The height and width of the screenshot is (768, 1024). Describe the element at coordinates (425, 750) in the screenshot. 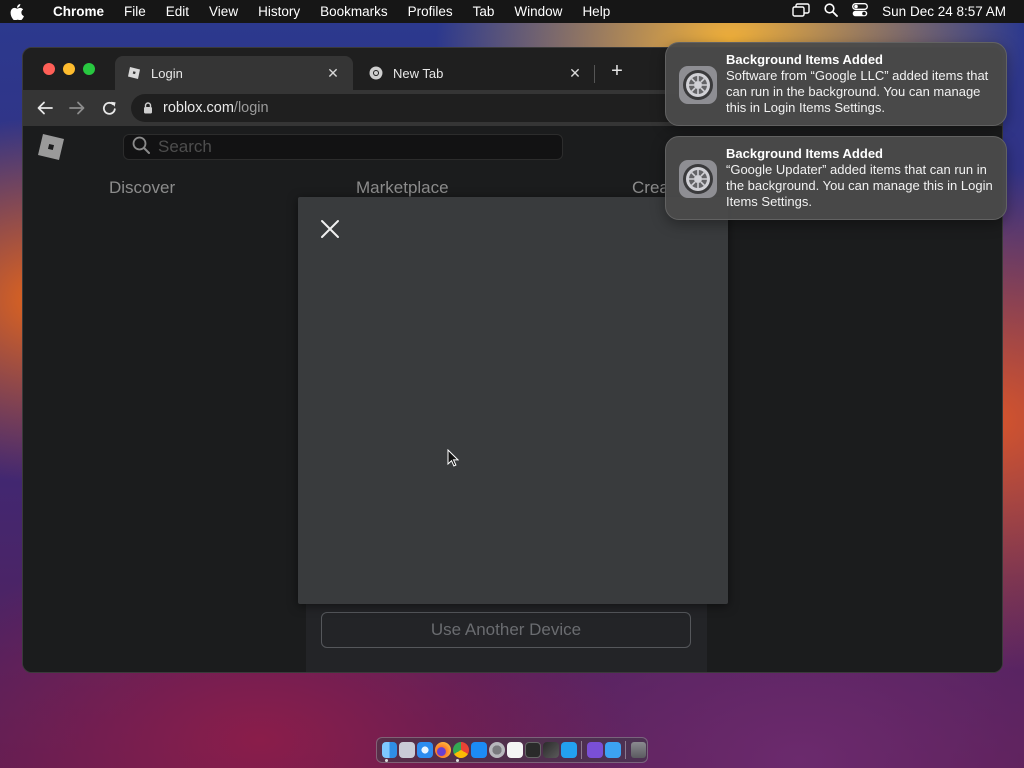

I see `safari-icon` at that location.